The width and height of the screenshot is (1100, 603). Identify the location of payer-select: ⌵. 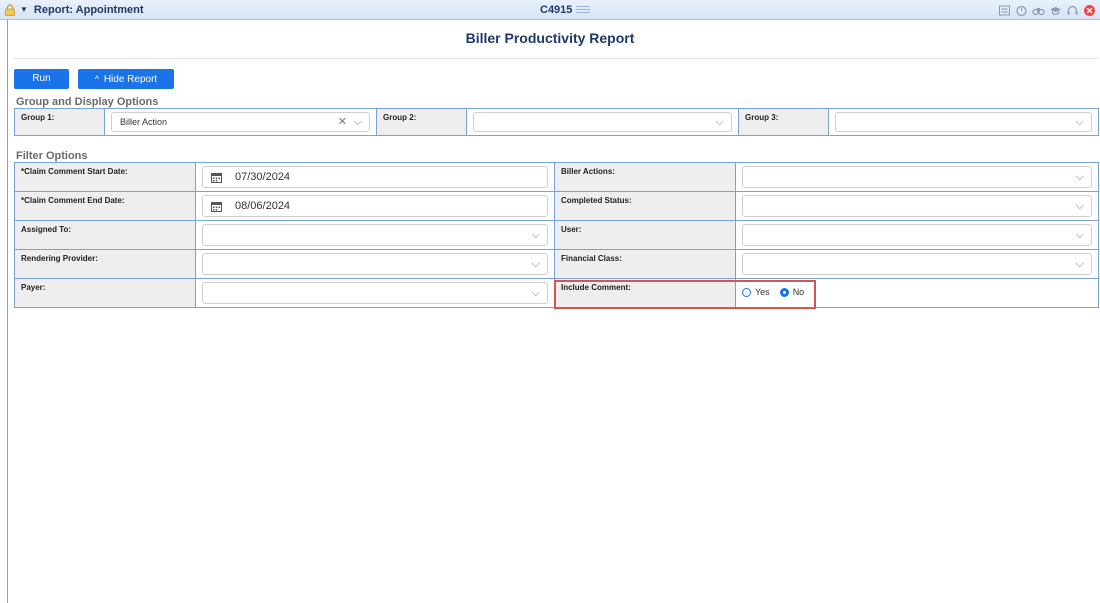
(375, 293).